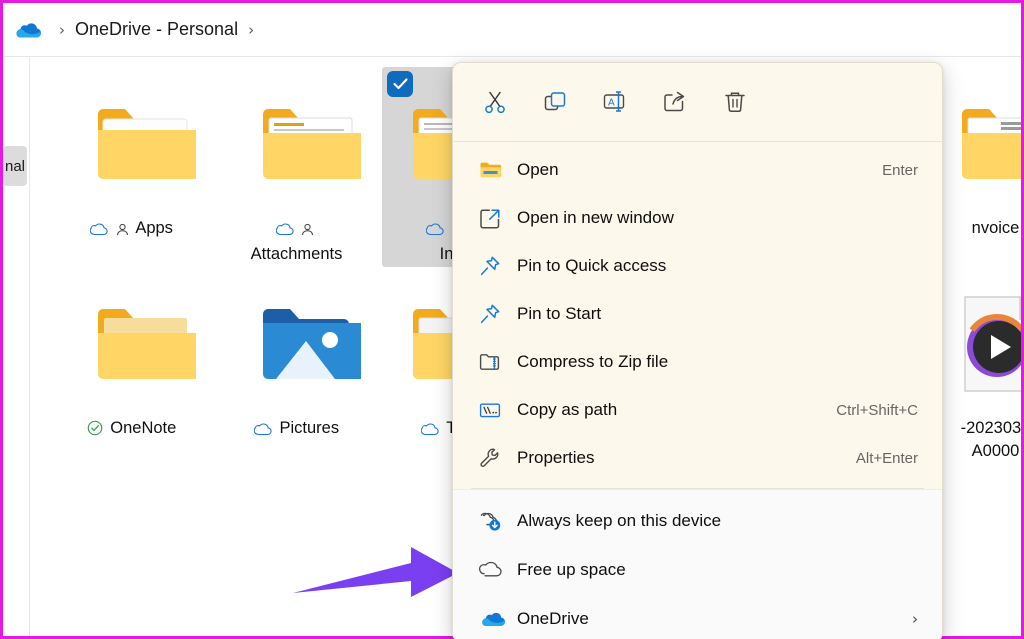  What do you see at coordinates (137, 344) in the screenshot?
I see `folder-onenote-icon` at bounding box center [137, 344].